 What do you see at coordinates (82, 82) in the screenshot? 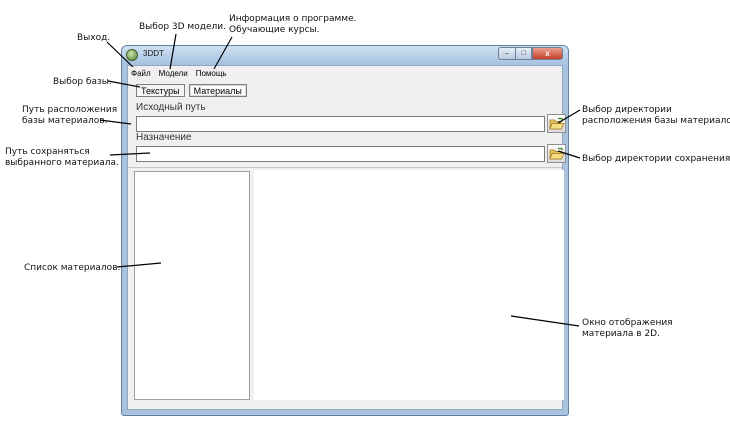
I see `callout-base-select: Выбор базы.` at bounding box center [82, 82].